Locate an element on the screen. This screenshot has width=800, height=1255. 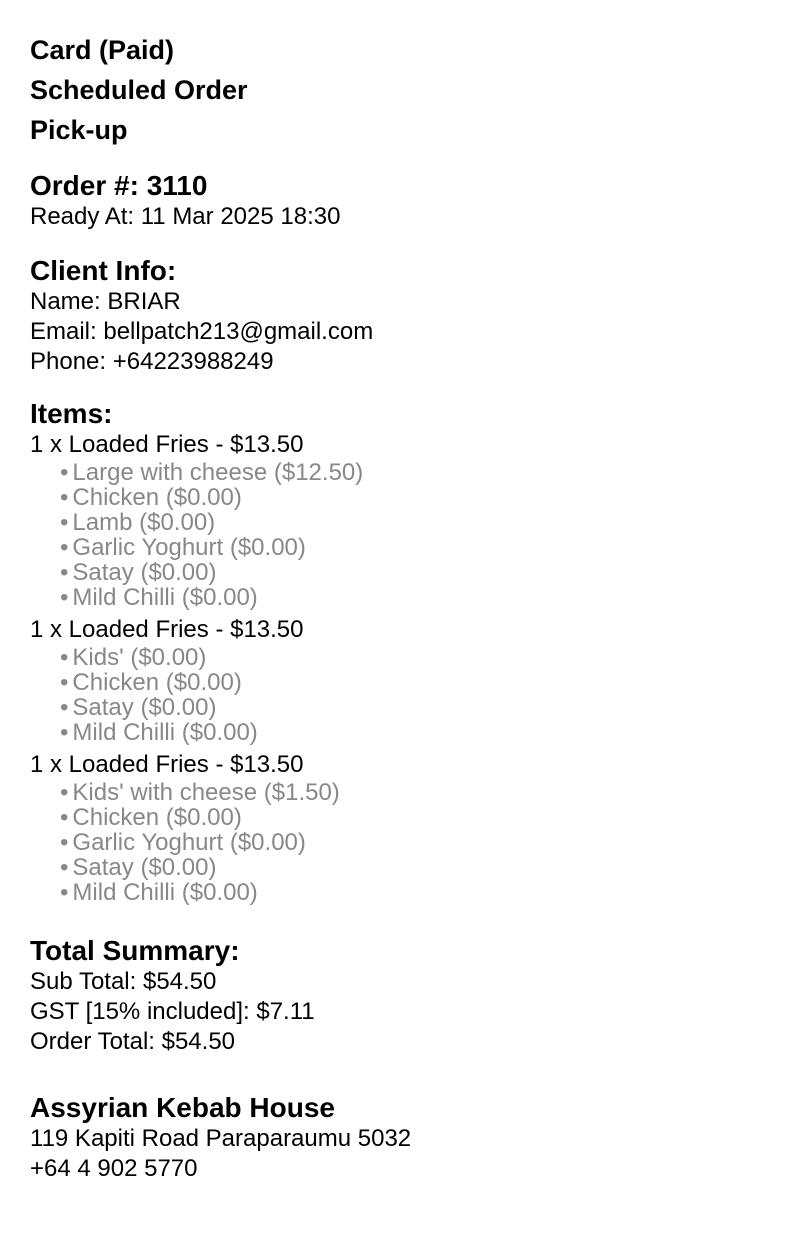
order-header: Card (Paid) Scheduled Order Pick-up is located at coordinates (400, 90).